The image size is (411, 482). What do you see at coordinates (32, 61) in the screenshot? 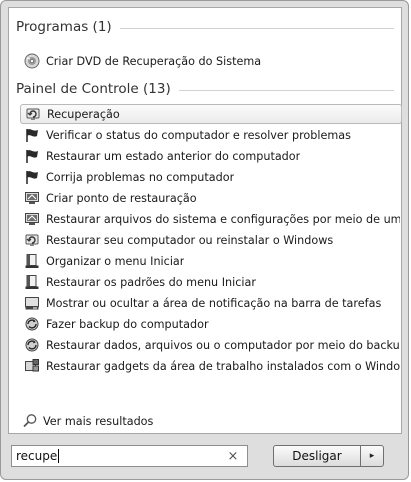
I see `dvd-disc-icon` at bounding box center [32, 61].